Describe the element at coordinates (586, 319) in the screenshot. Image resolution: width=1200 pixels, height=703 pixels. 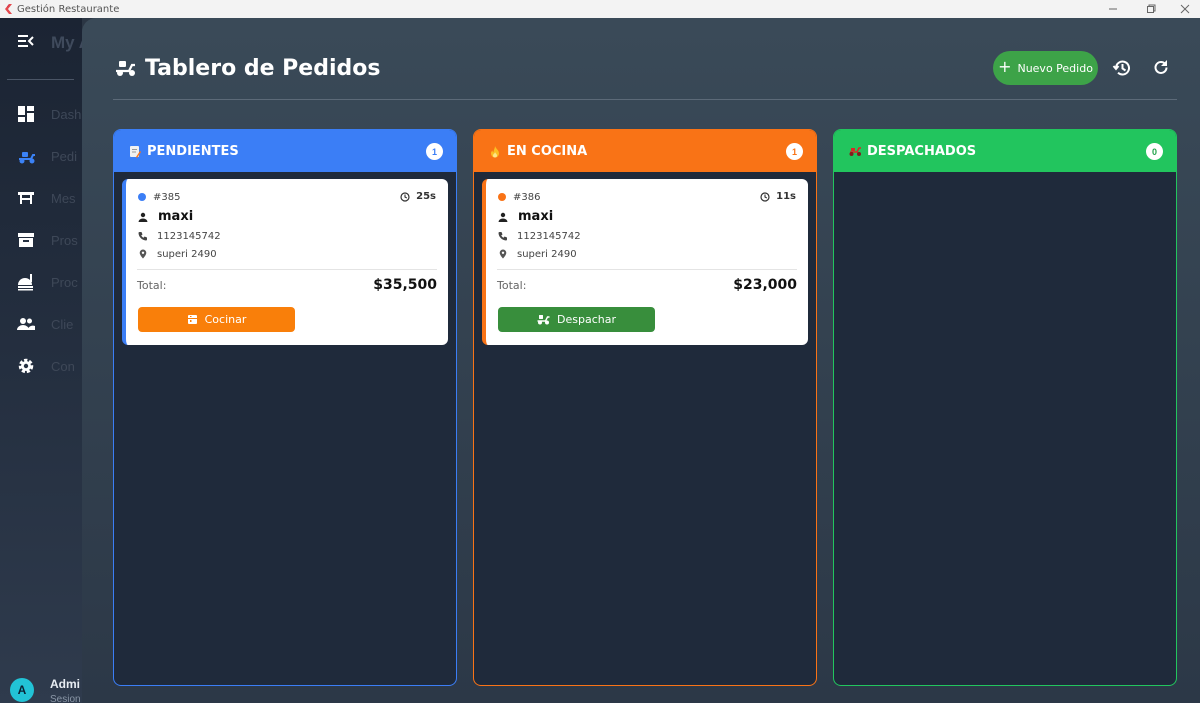
I see `dispatch-button-label: Despachar` at that location.